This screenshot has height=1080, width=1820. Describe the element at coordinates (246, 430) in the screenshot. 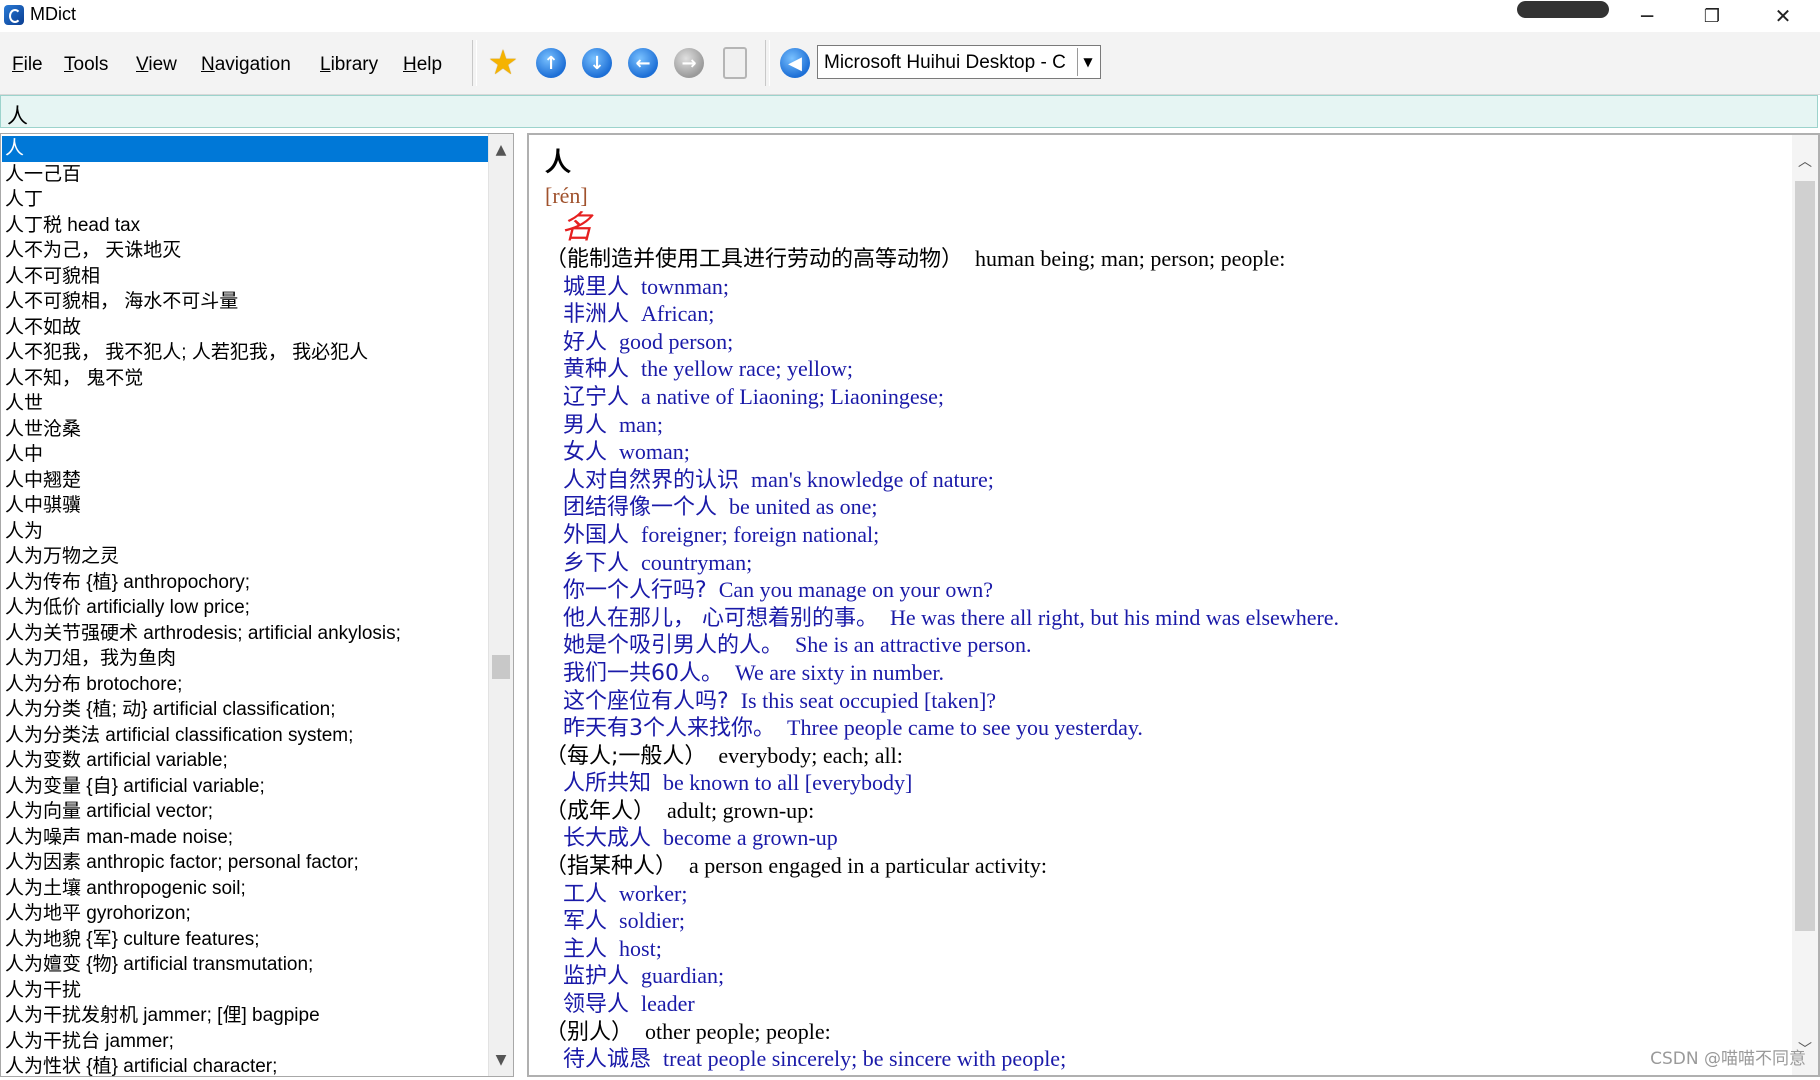

I see `word-list-item: 人世沧桑` at that location.